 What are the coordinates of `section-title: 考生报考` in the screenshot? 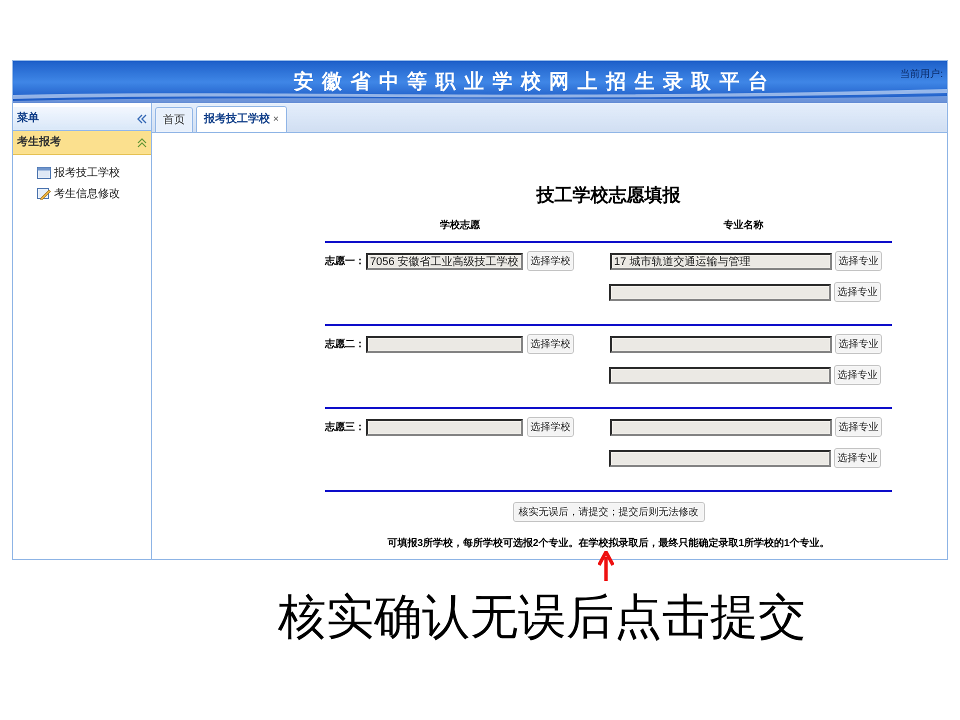 It's located at (39, 142).